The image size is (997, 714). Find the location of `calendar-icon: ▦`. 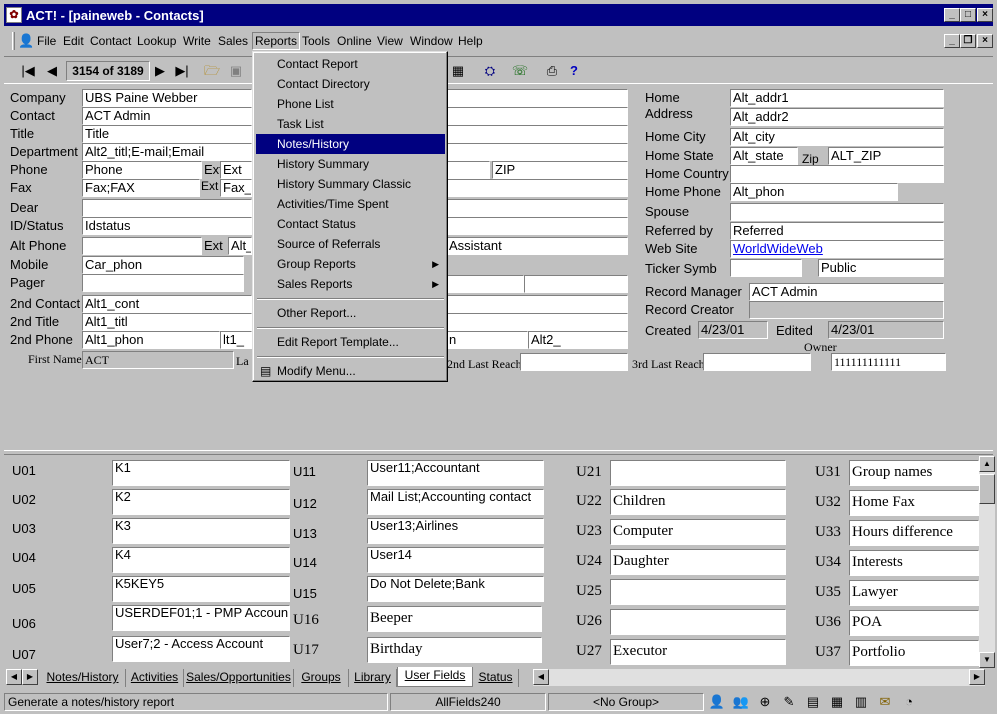

calendar-icon: ▦ is located at coordinates (458, 71).